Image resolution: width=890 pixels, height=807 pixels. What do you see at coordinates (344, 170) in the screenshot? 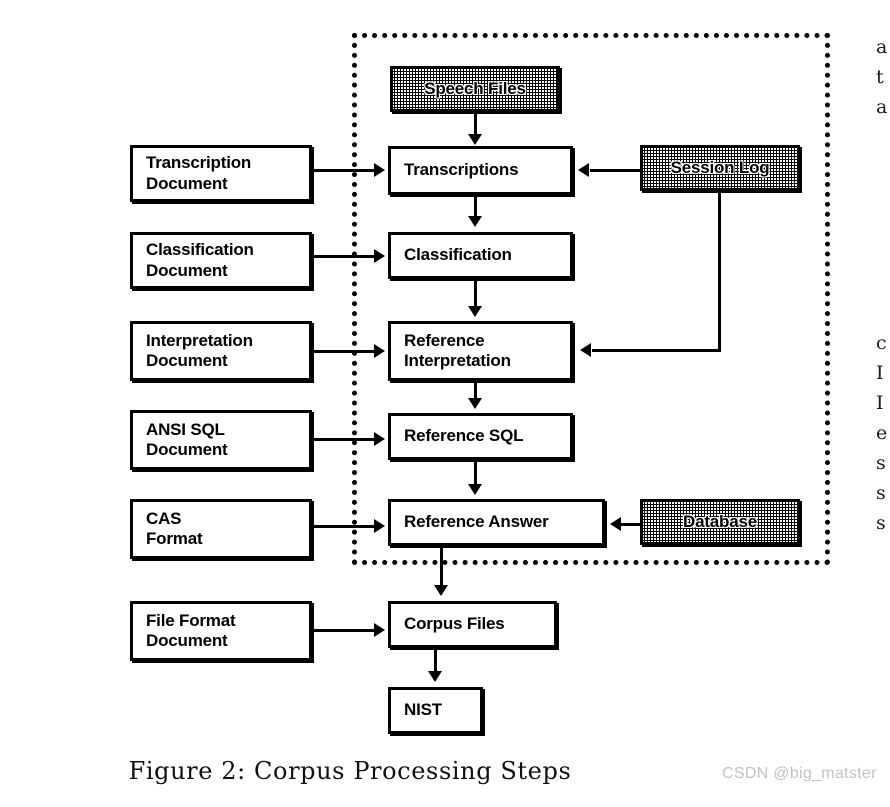
I see `edge-transcription-doc-to-transcriptions` at bounding box center [344, 170].